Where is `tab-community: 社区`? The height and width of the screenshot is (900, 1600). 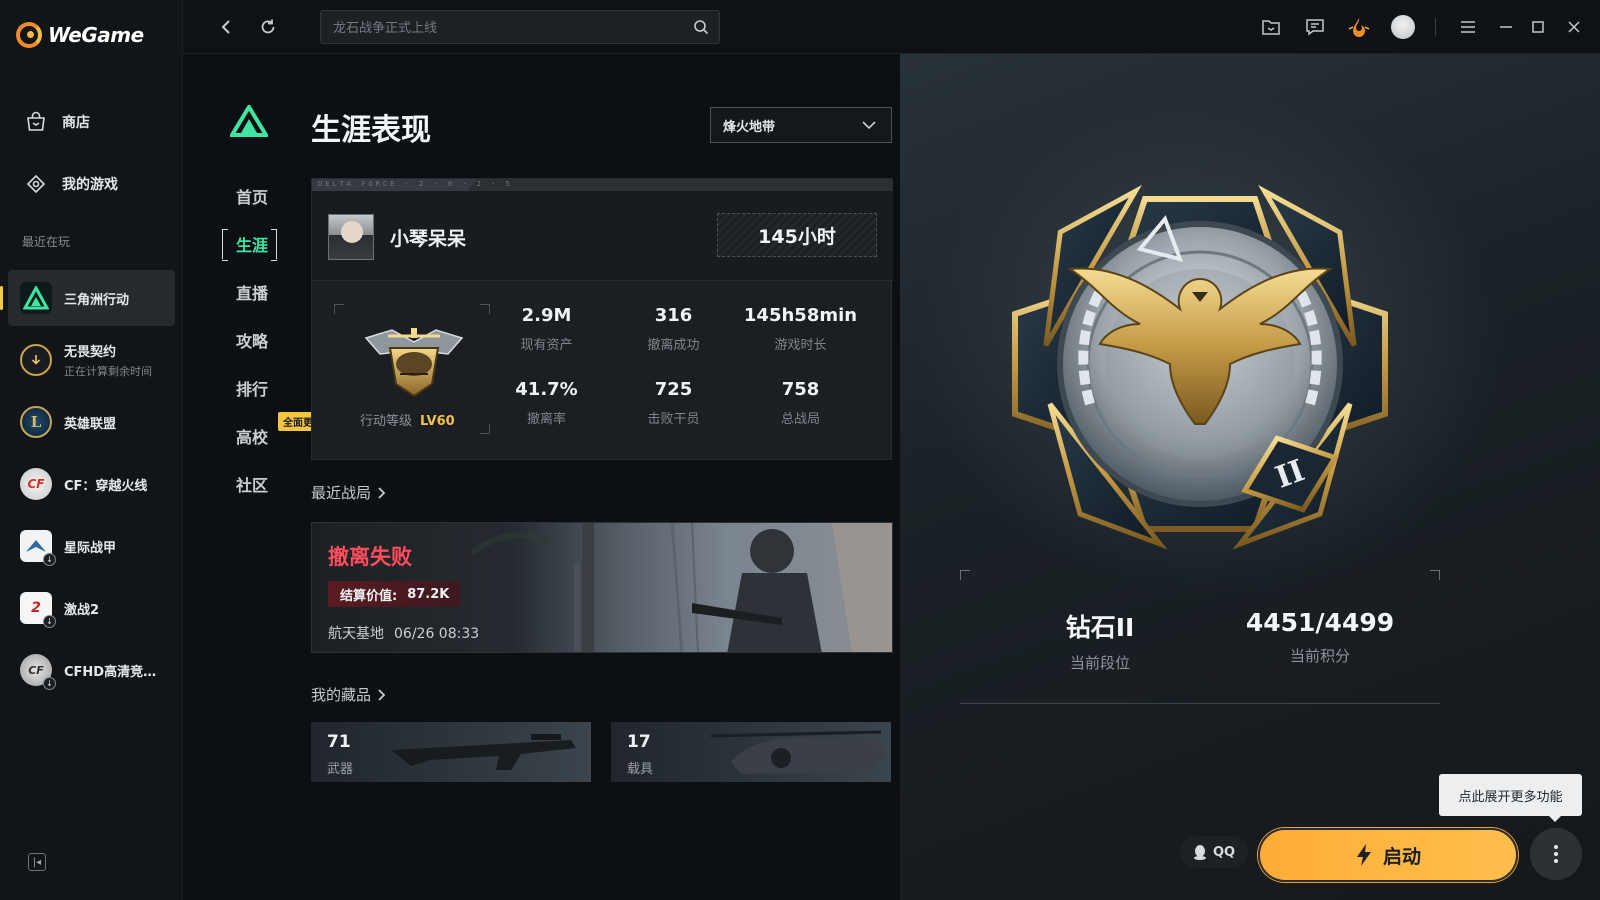
tab-community: 社区 is located at coordinates (252, 484).